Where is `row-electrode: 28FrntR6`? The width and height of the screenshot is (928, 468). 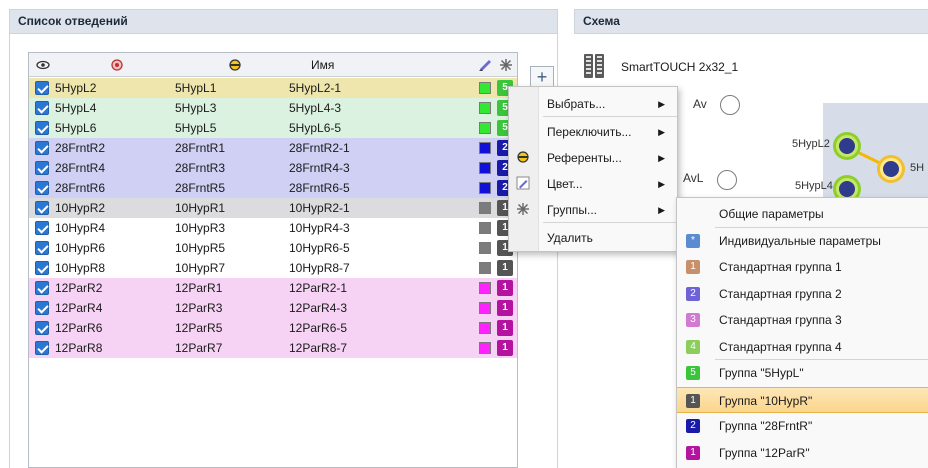 row-electrode: 28FrntR6 is located at coordinates (80, 188).